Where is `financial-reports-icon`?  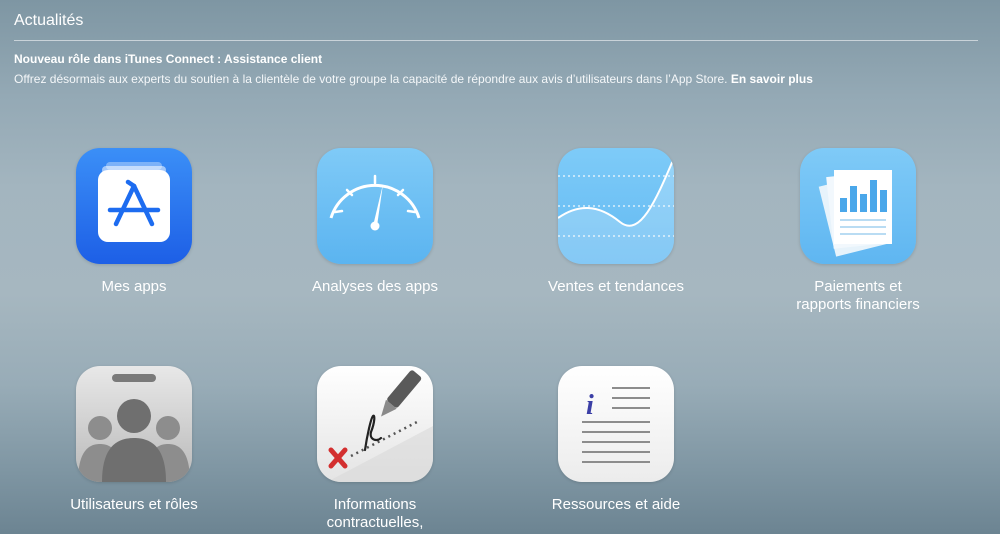 financial-reports-icon is located at coordinates (858, 206).